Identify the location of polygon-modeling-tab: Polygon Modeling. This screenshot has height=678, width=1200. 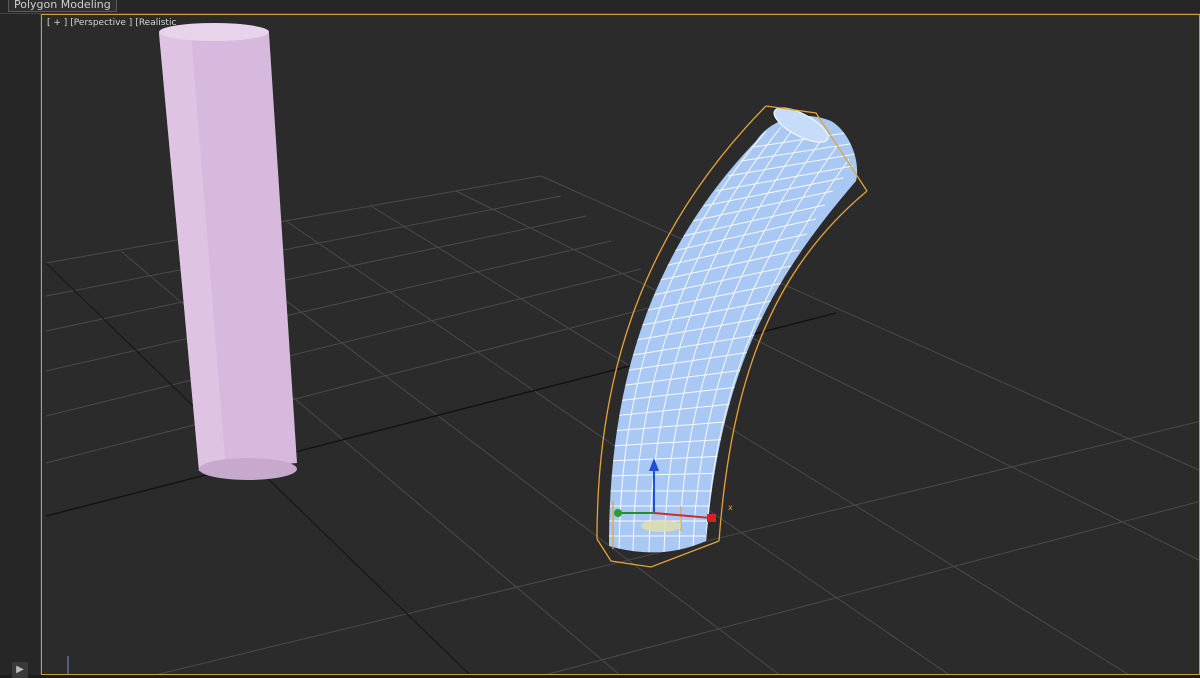
(62, 6).